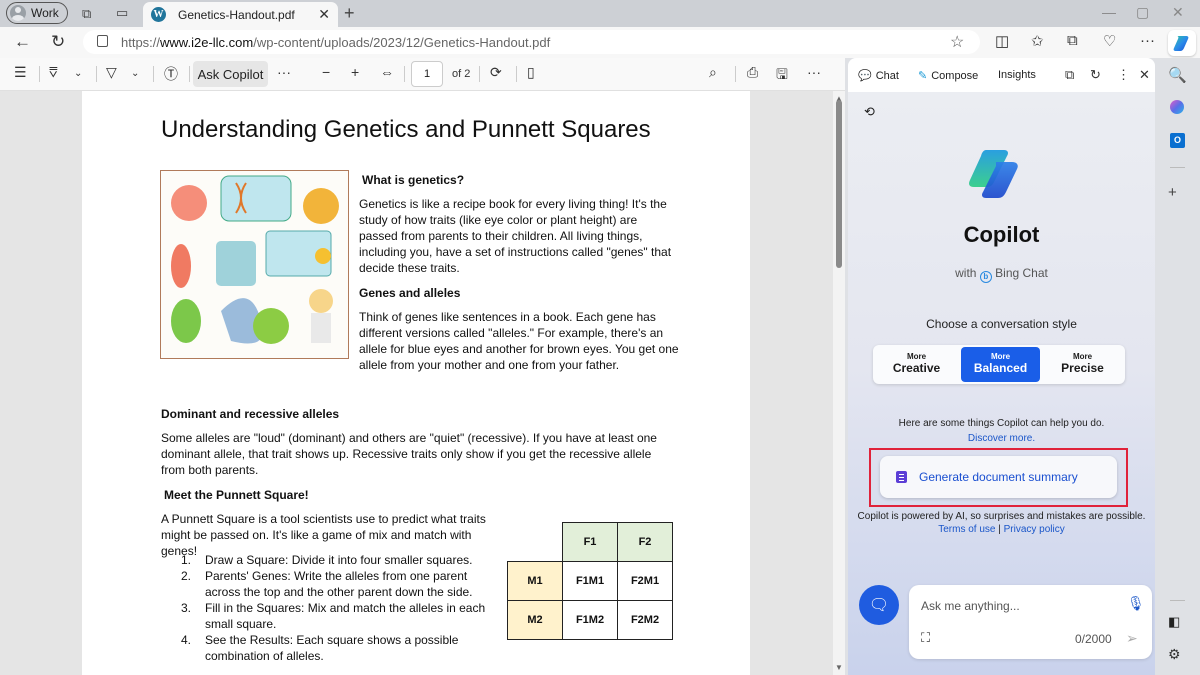 This screenshot has width=1200, height=675. I want to click on sidebar-settings-icon: ⚙, so click(1174, 654).